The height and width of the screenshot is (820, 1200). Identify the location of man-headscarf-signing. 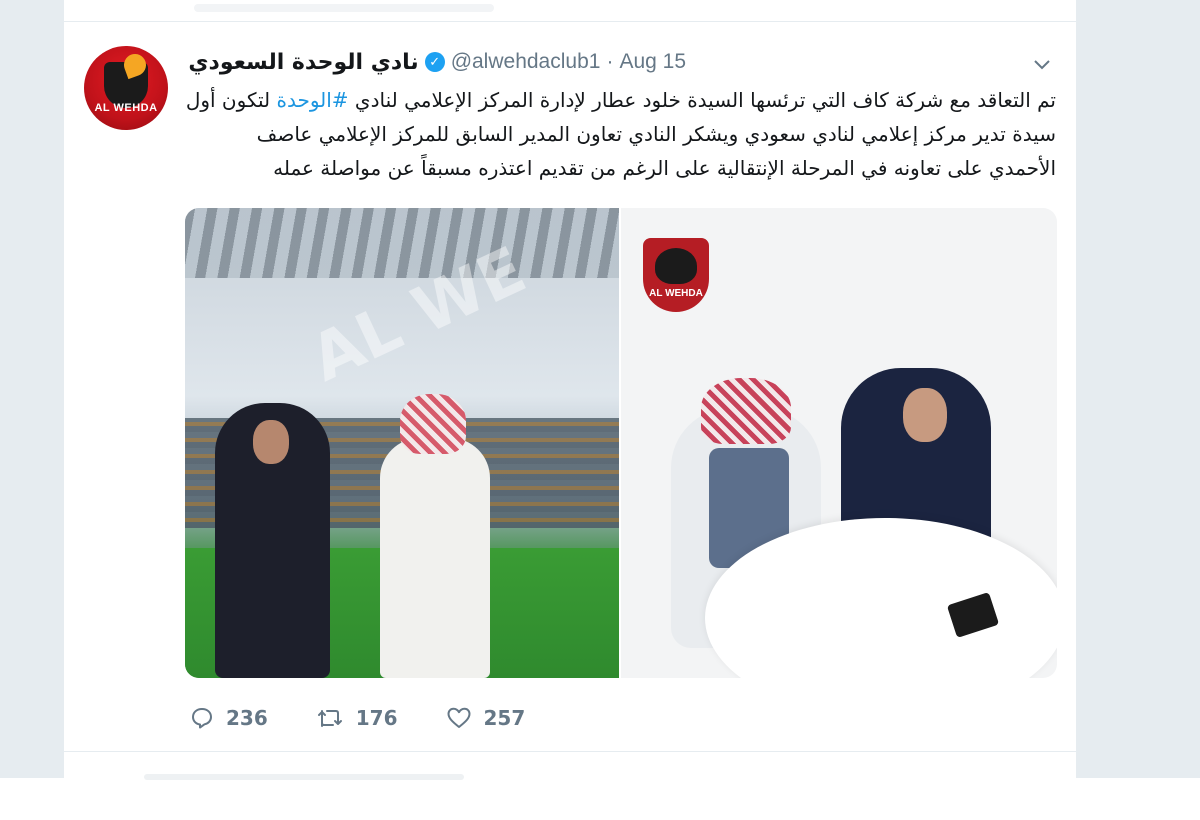
(746, 411).